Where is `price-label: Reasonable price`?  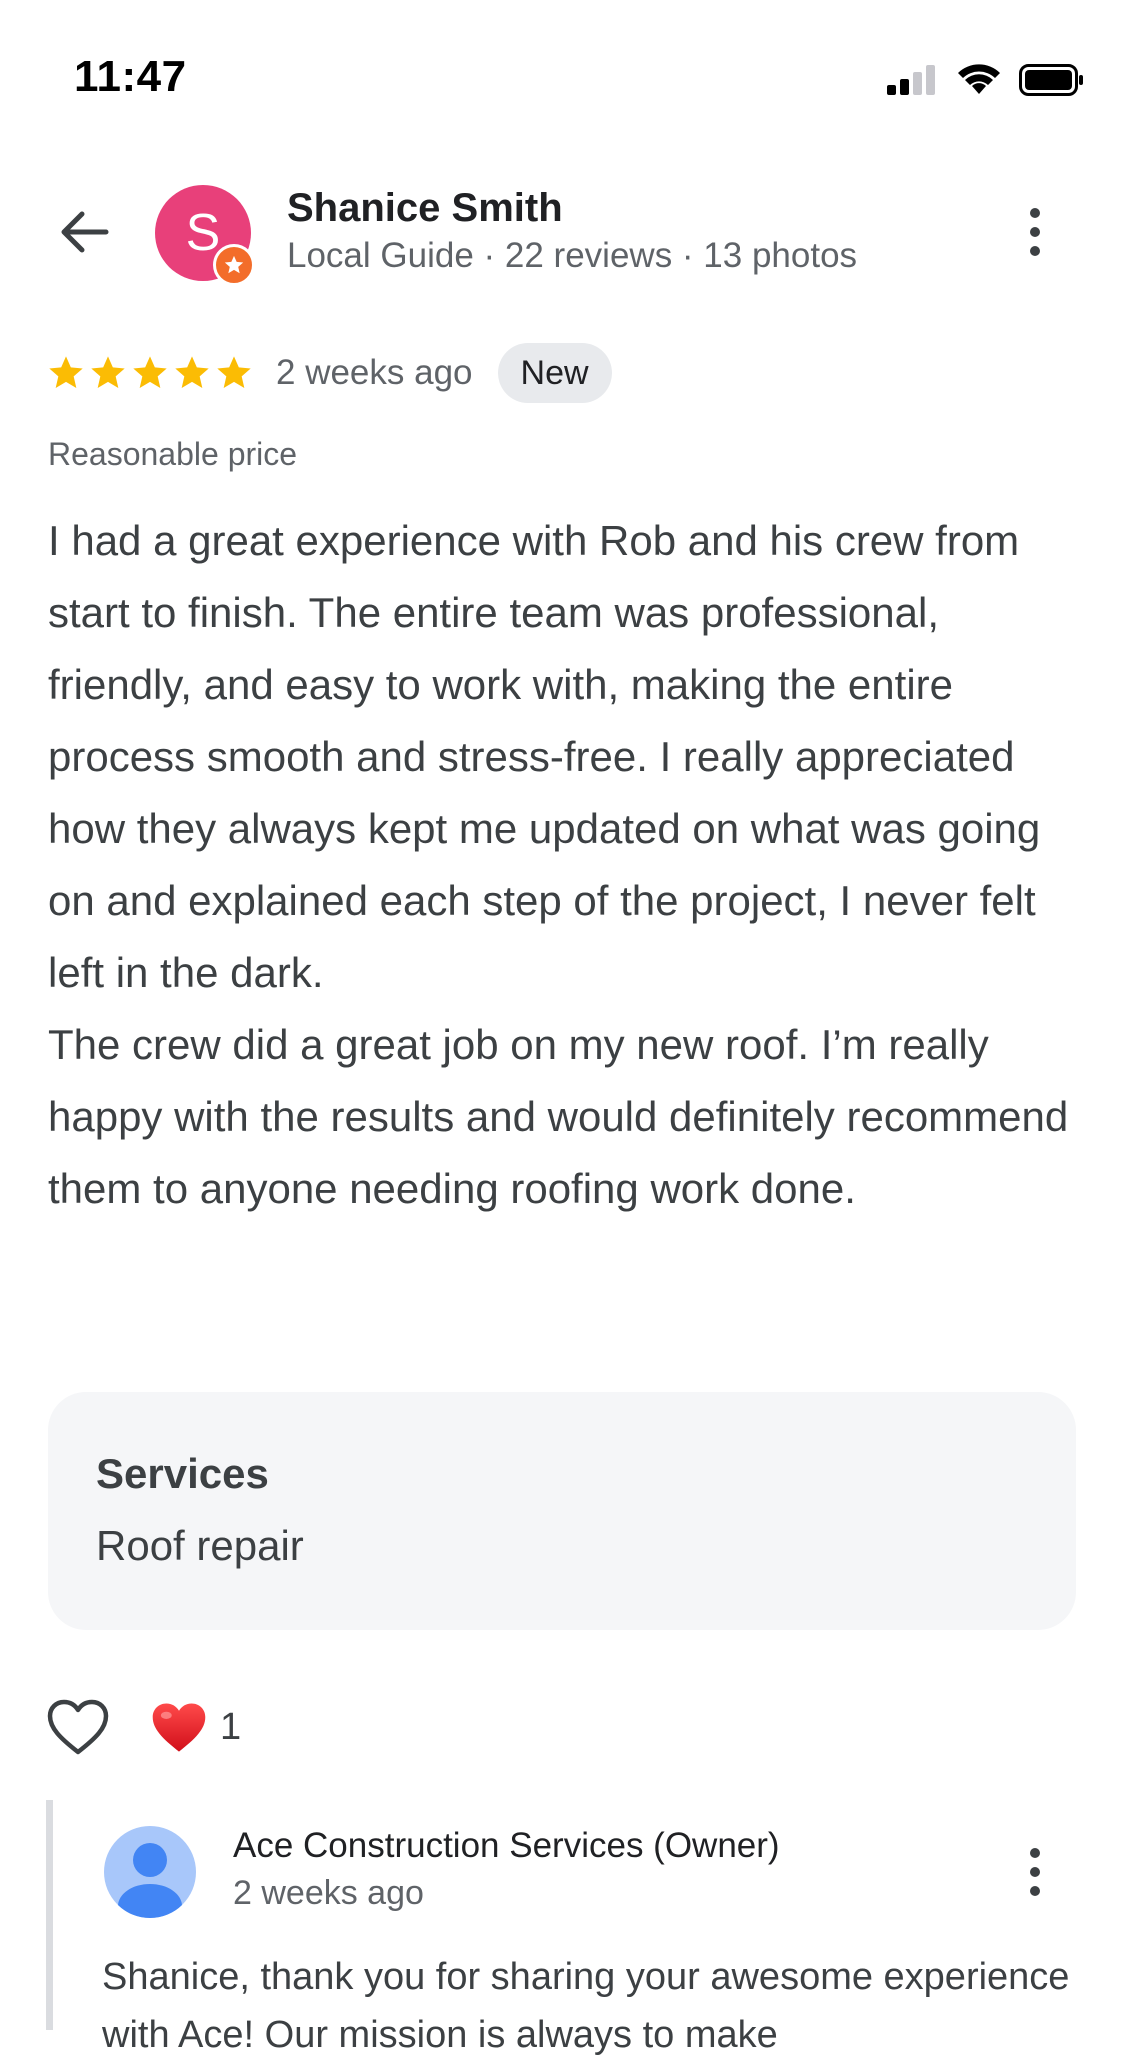 price-label: Reasonable price is located at coordinates (173, 454).